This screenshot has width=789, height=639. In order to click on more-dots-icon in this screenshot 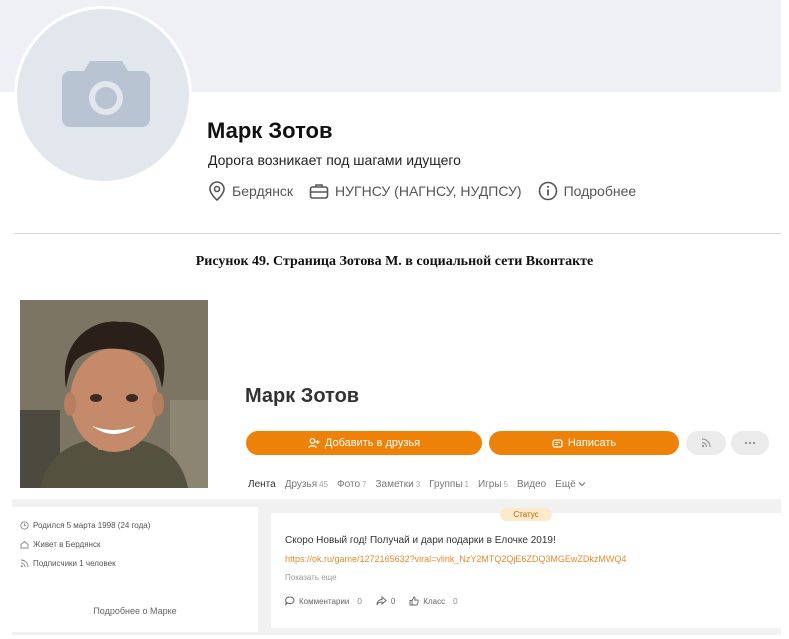, I will do `click(750, 443)`.